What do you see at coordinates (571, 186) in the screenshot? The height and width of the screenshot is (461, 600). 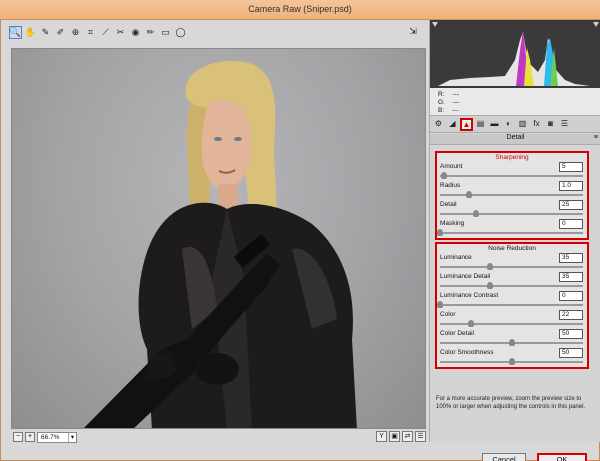 I see `slider-value-field: 1.0` at bounding box center [571, 186].